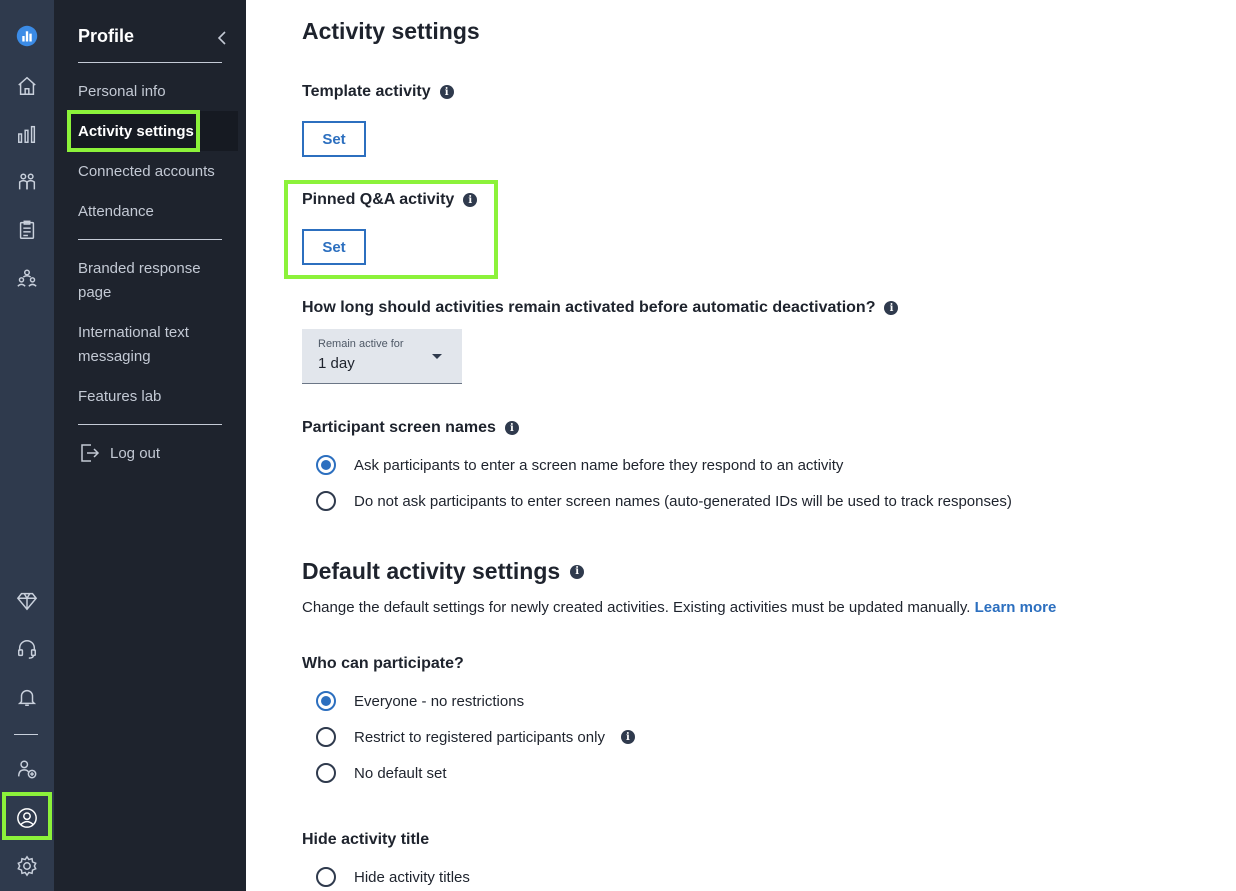 The height and width of the screenshot is (891, 1236). I want to click on screen-names-label: Participant screen names, so click(399, 427).